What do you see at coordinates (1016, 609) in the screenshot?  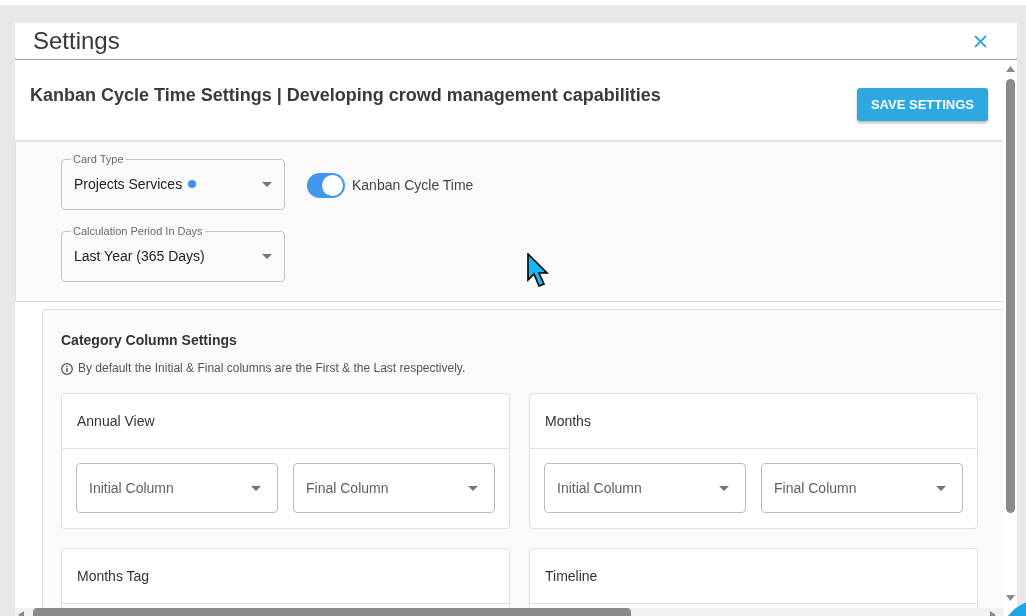 I see `floating-button` at bounding box center [1016, 609].